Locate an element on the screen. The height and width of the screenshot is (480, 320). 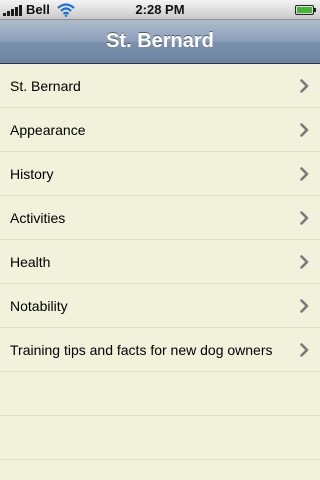
status-bar: Bell 2:28 PM is located at coordinates (160, 10).